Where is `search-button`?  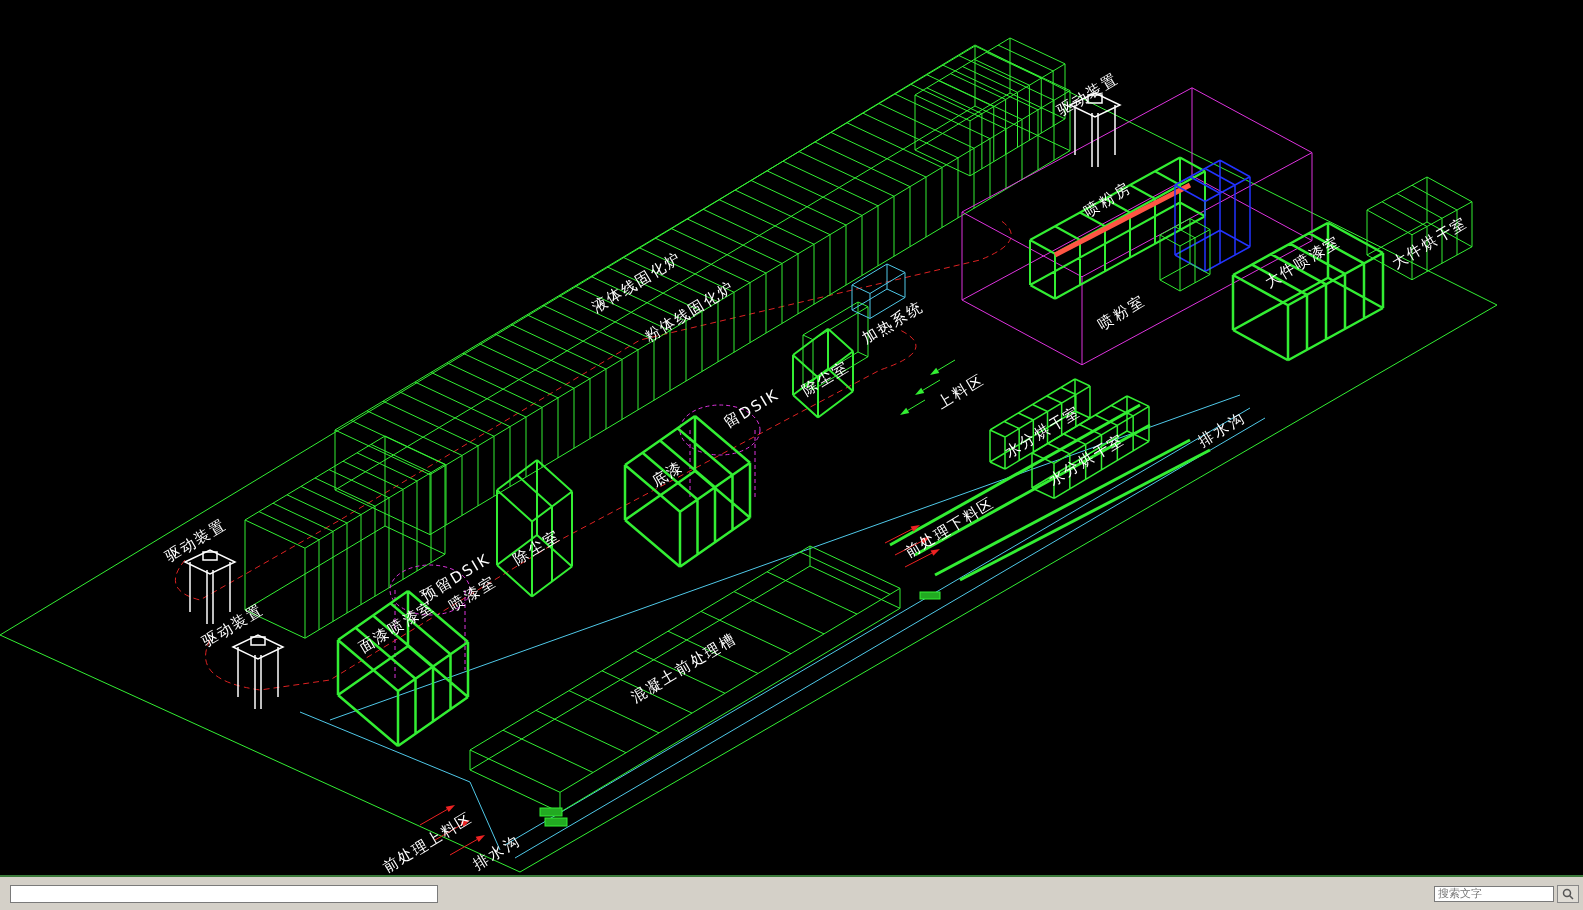 search-button is located at coordinates (1568, 893).